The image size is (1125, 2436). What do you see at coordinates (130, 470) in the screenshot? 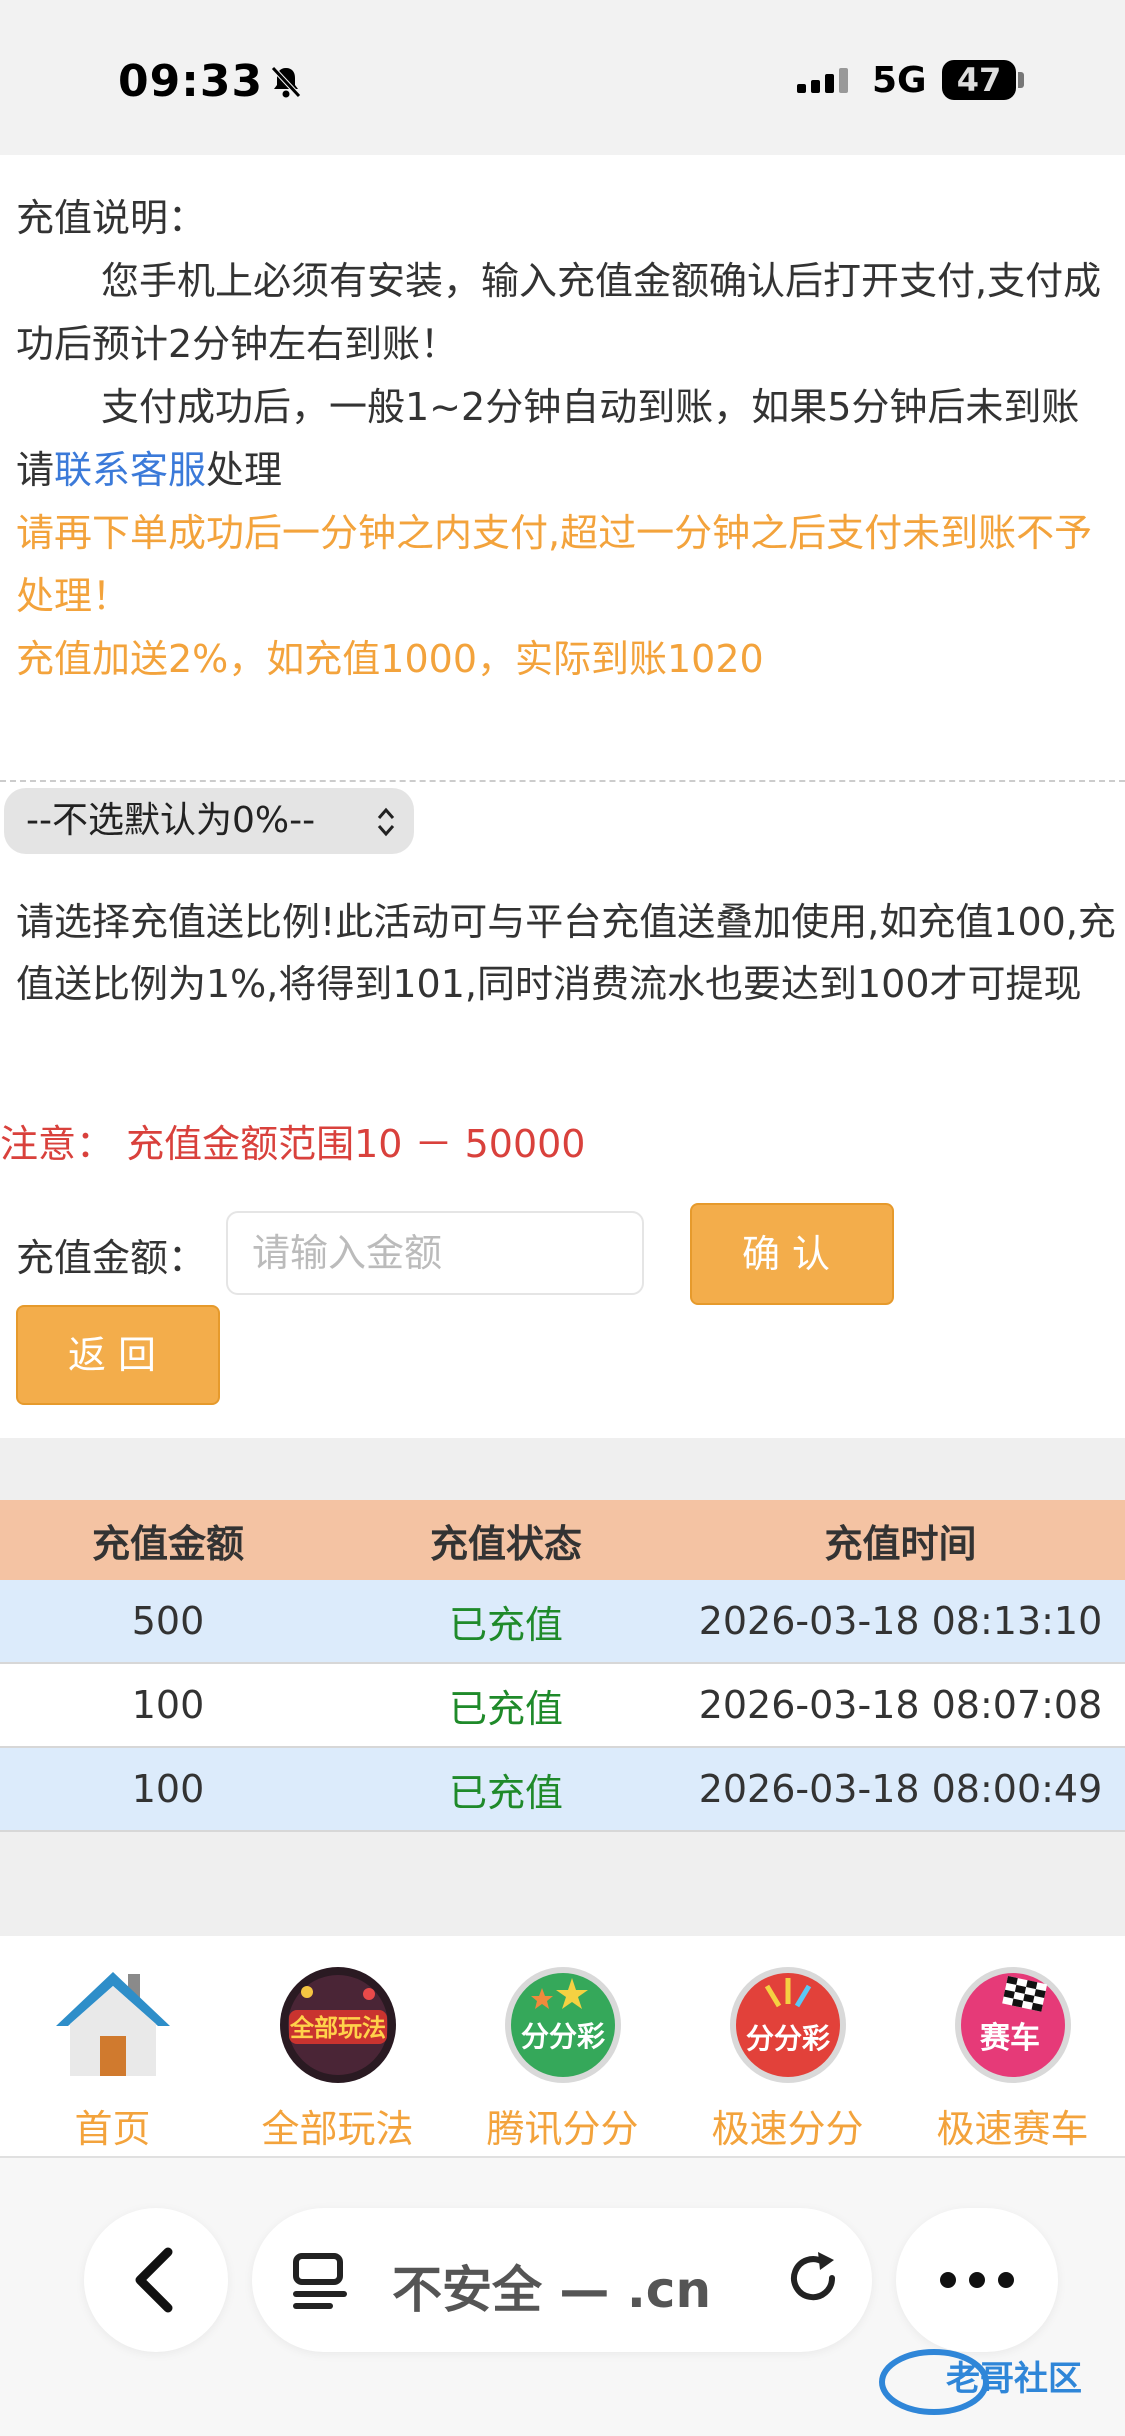
I see `contact-support-link: 联系客服` at bounding box center [130, 470].